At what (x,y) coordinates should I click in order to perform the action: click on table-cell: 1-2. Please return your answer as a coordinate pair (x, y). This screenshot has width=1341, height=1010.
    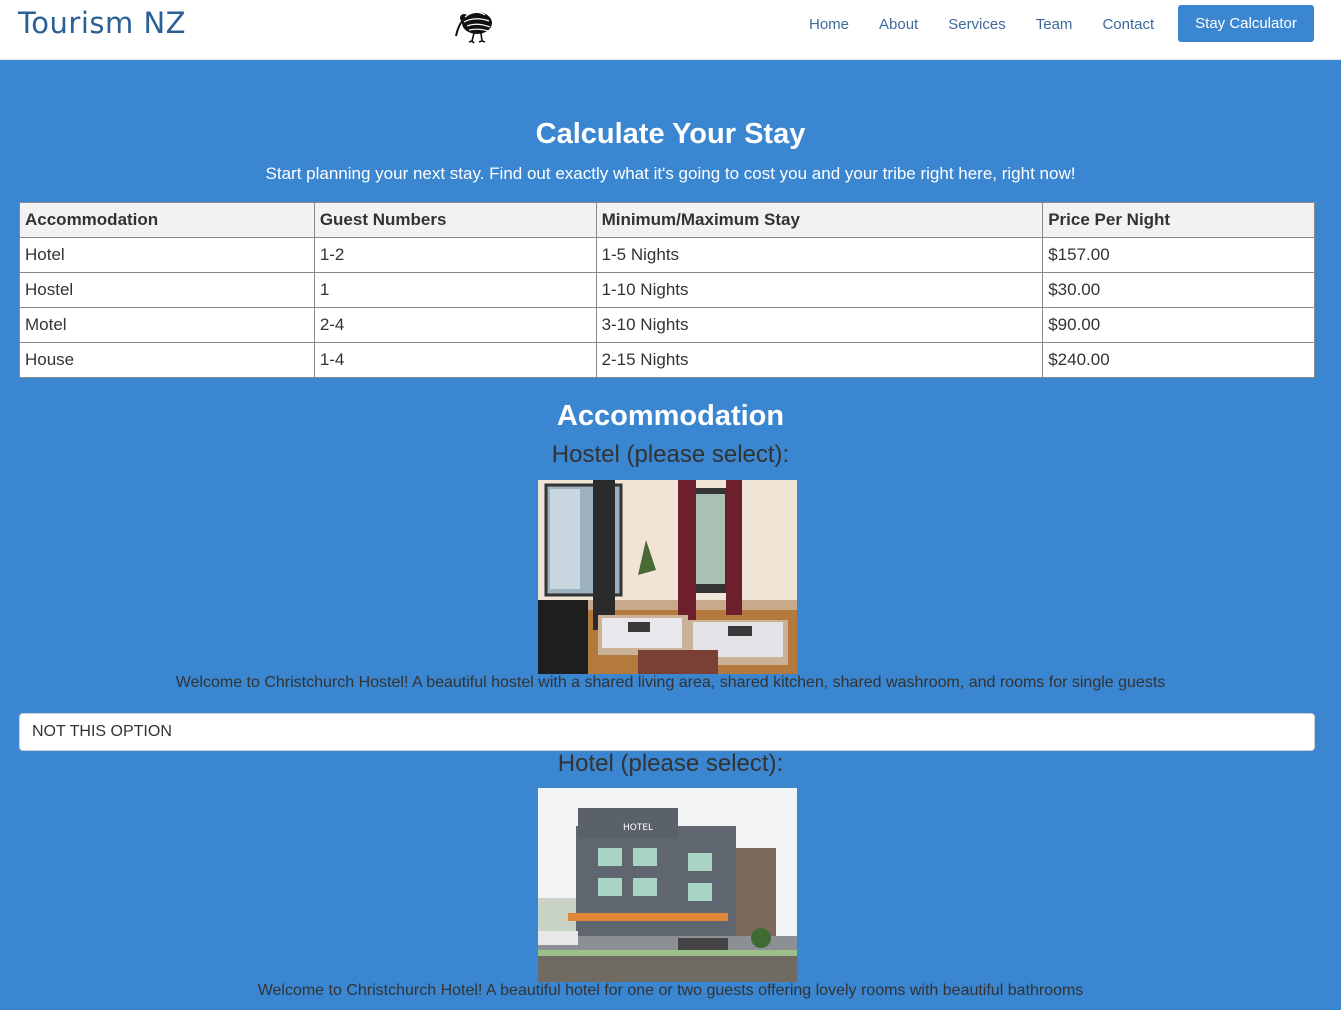
    Looking at the image, I should click on (455, 255).